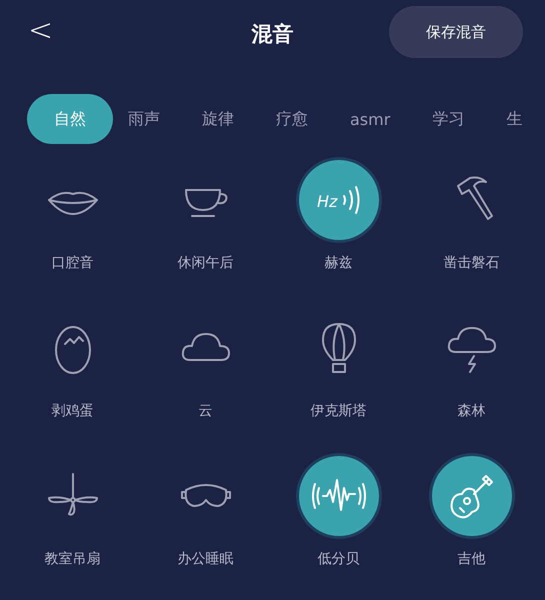  I want to click on sound-label: 凿击磐石, so click(472, 263).